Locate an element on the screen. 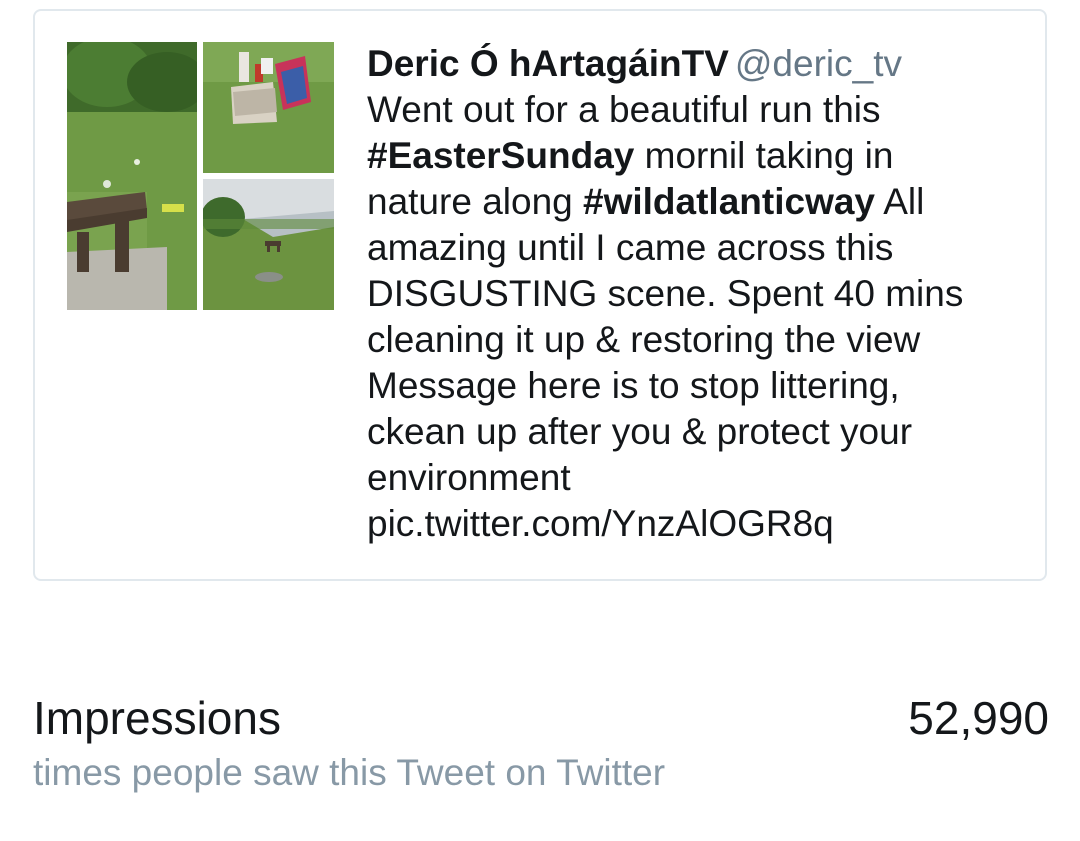 The height and width of the screenshot is (841, 1080). tweet-text-segment: DISGUSTING scene. Spent 40 mins is located at coordinates (665, 293).